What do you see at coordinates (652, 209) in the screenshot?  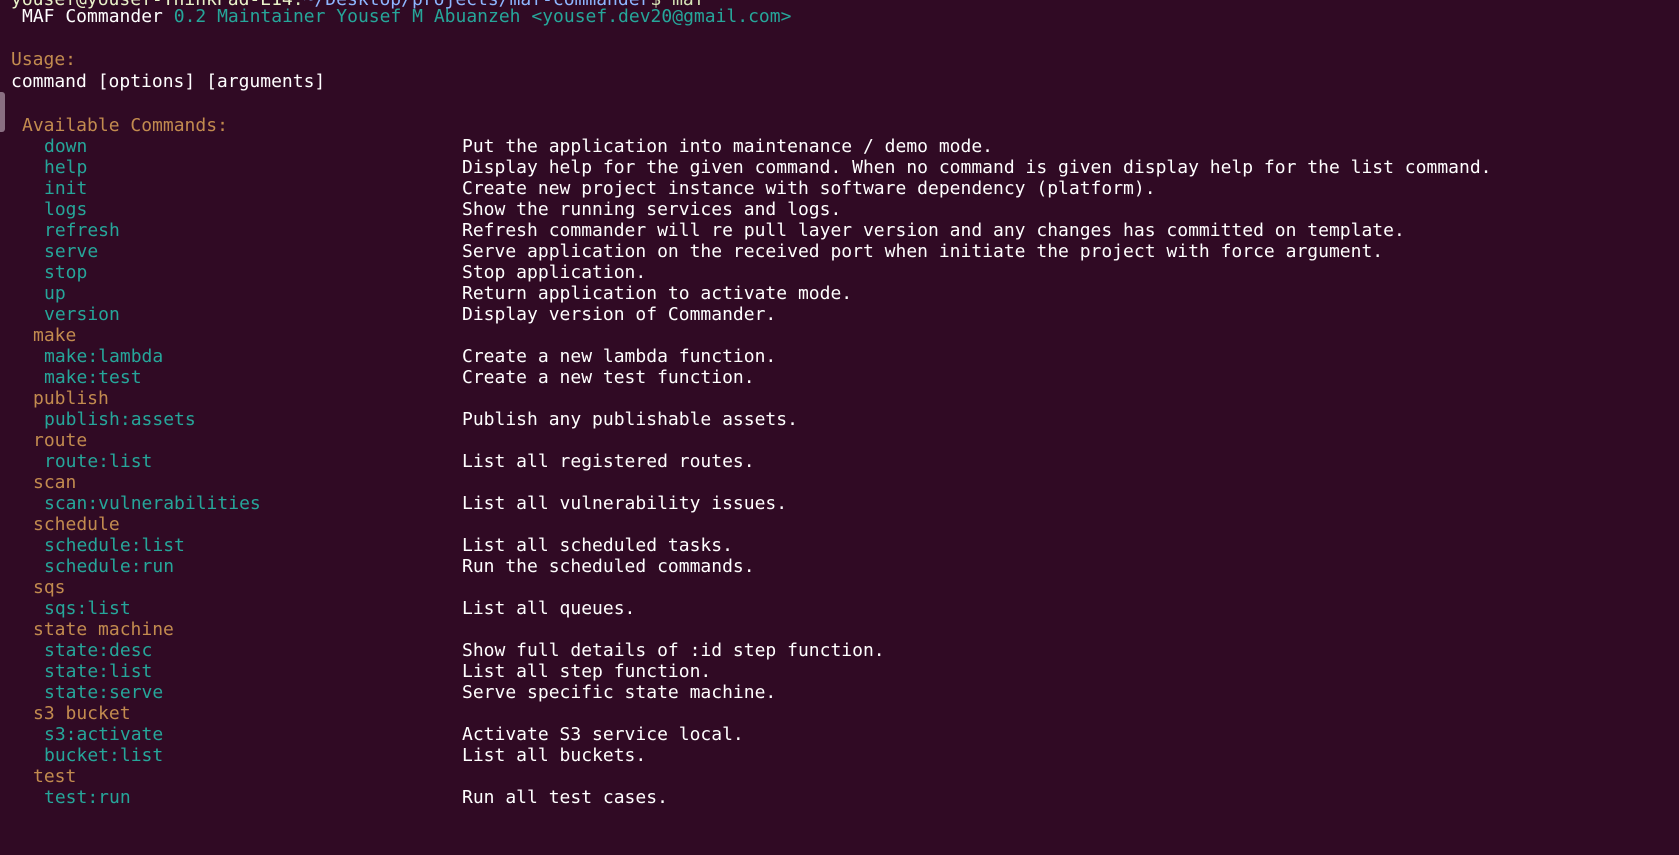 I see `command-description: Show the running services and logs.` at bounding box center [652, 209].